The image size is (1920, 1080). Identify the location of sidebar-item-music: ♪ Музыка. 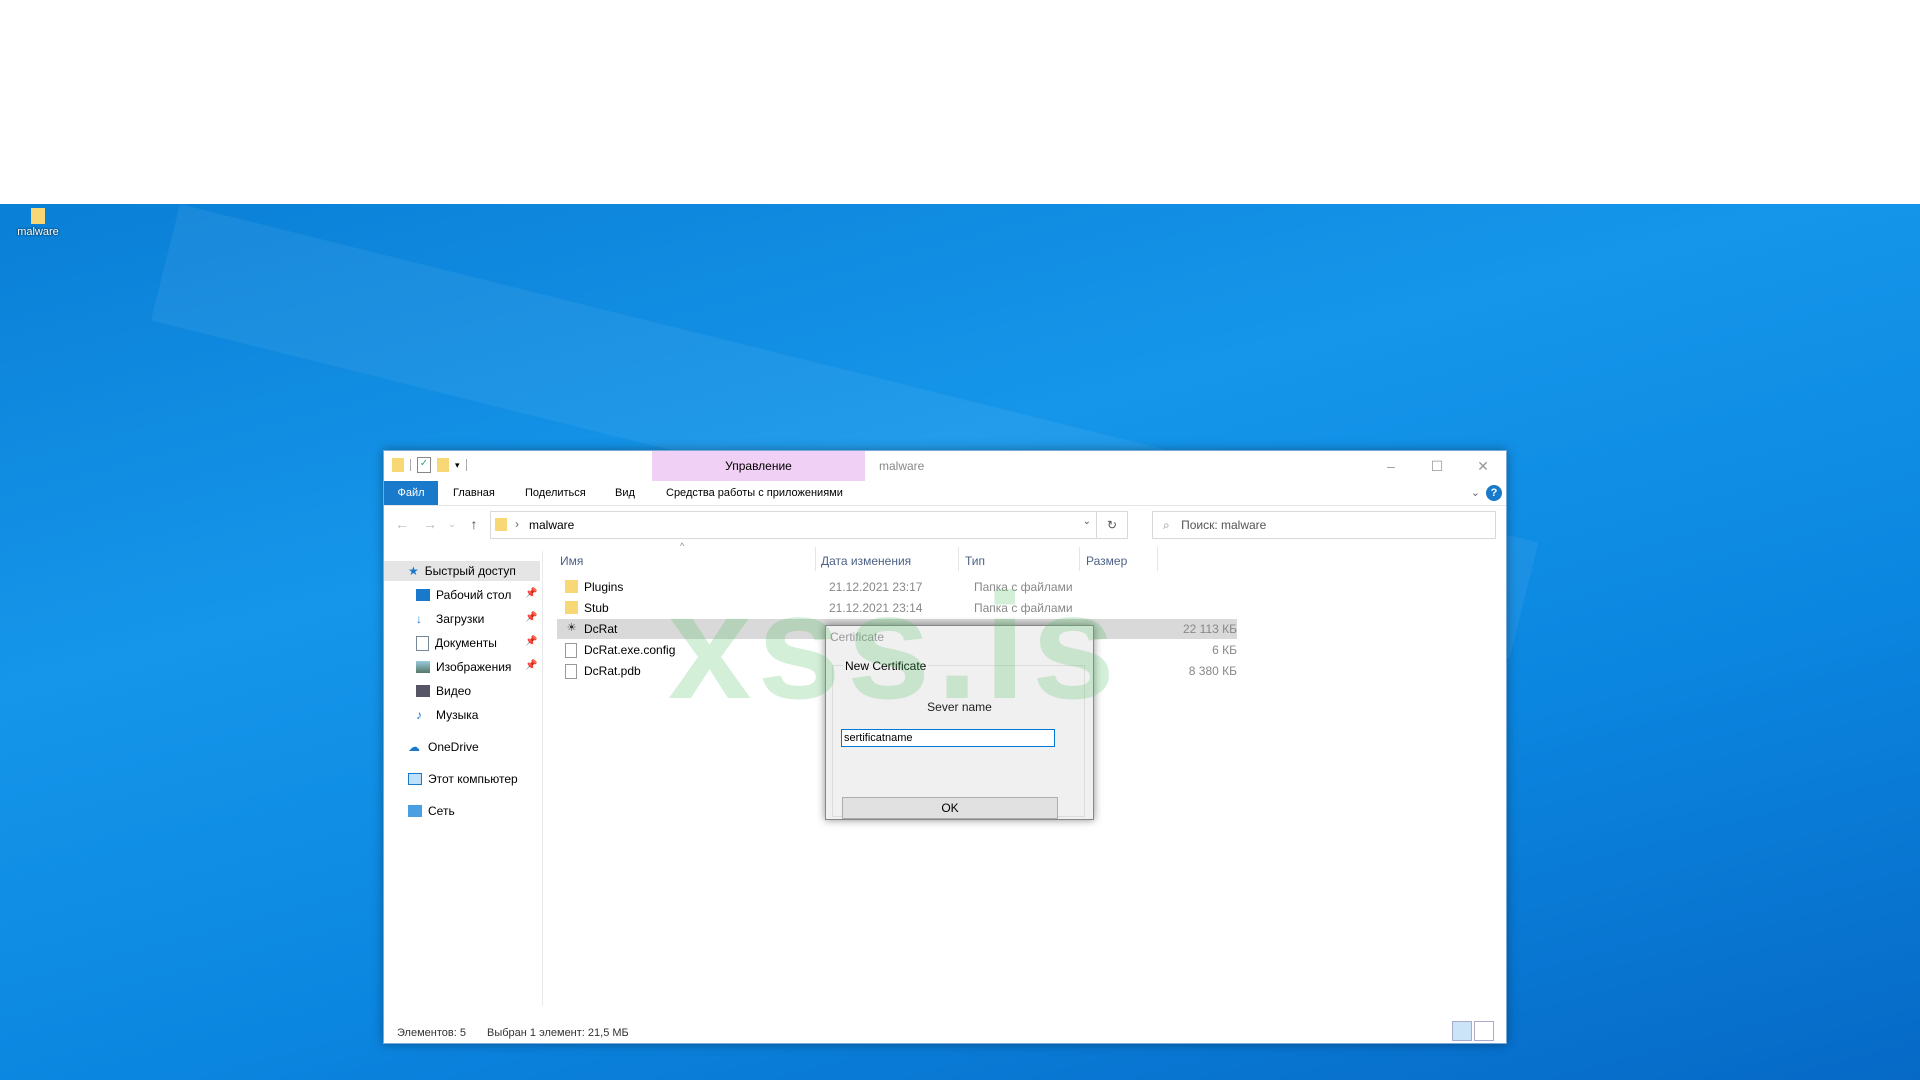
(447, 715).